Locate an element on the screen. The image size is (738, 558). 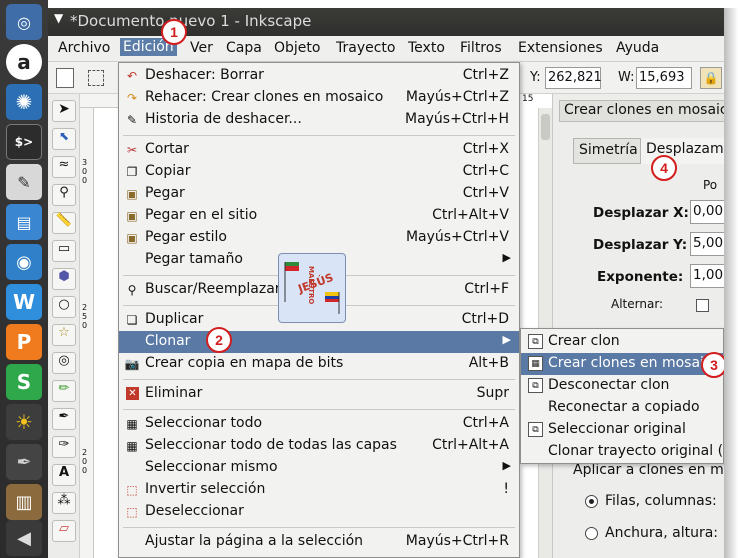
speaker-icon: ◀ is located at coordinates (24, 538).